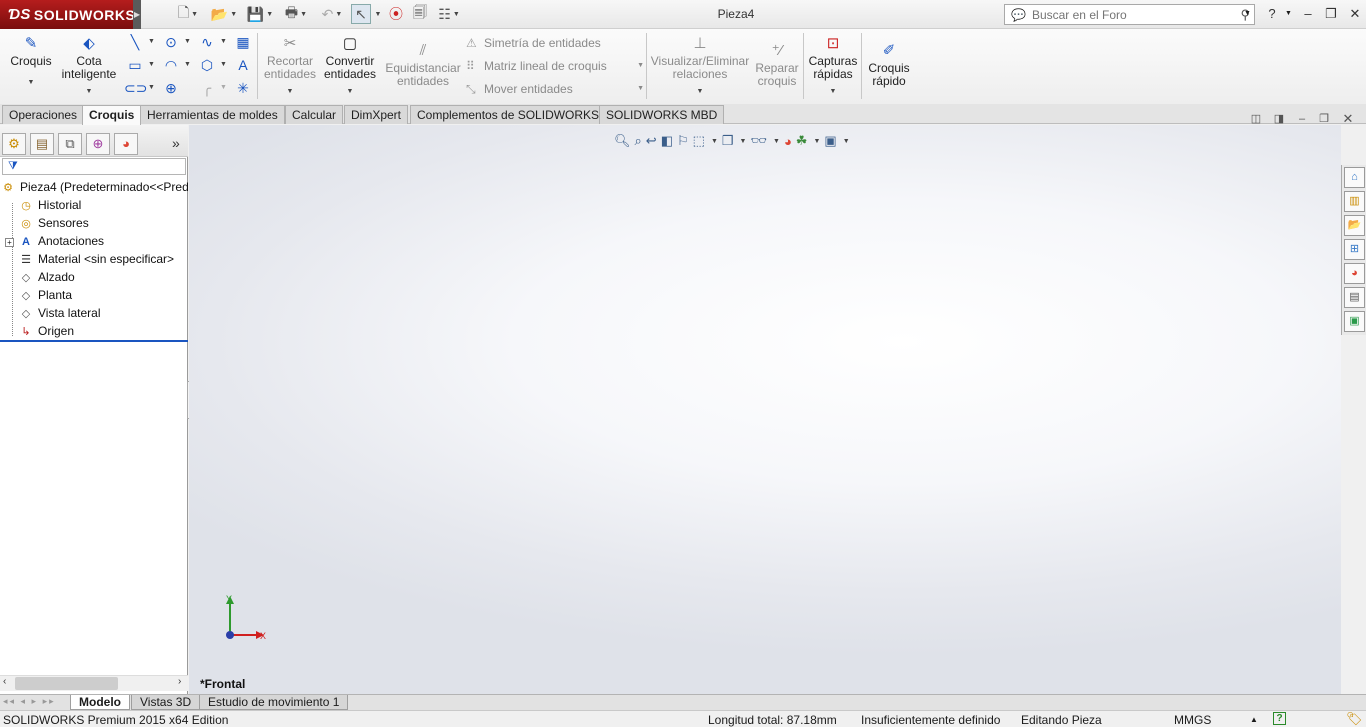 Image resolution: width=1366 pixels, height=727 pixels. Describe the element at coordinates (833, 66) in the screenshot. I see `capturas-rapidas-button: ⊡ Capturas rápidas ▼` at that location.